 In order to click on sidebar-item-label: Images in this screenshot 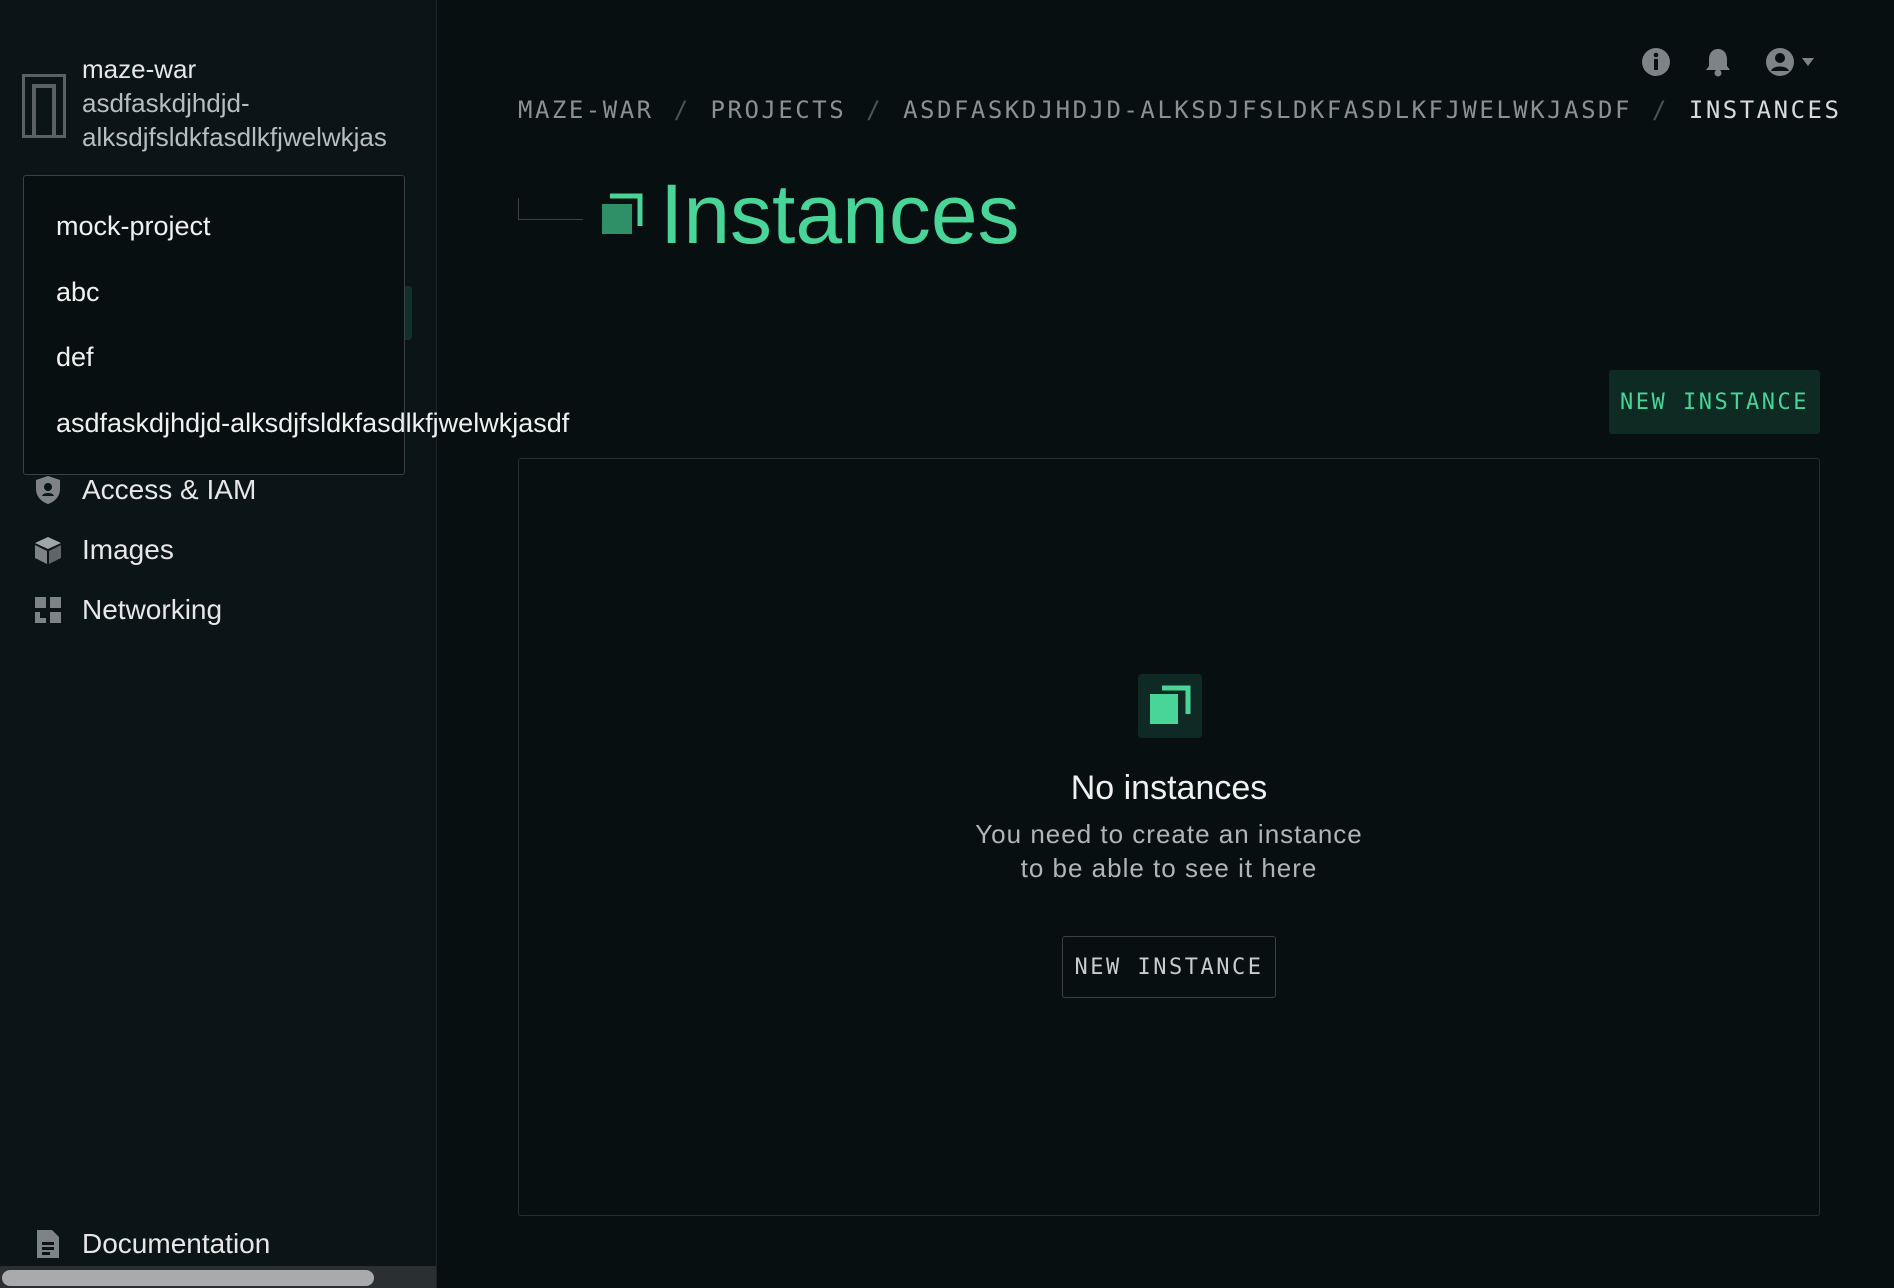, I will do `click(128, 549)`.